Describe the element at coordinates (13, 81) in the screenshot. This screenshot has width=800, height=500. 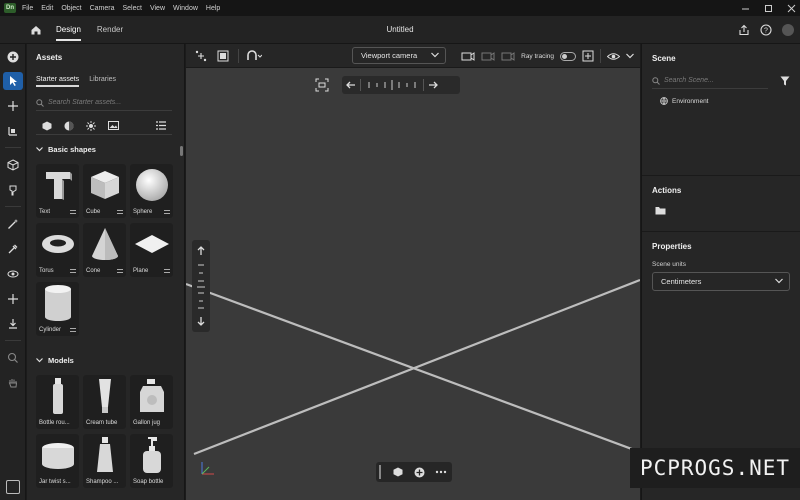
I see `select-tool-button` at that location.